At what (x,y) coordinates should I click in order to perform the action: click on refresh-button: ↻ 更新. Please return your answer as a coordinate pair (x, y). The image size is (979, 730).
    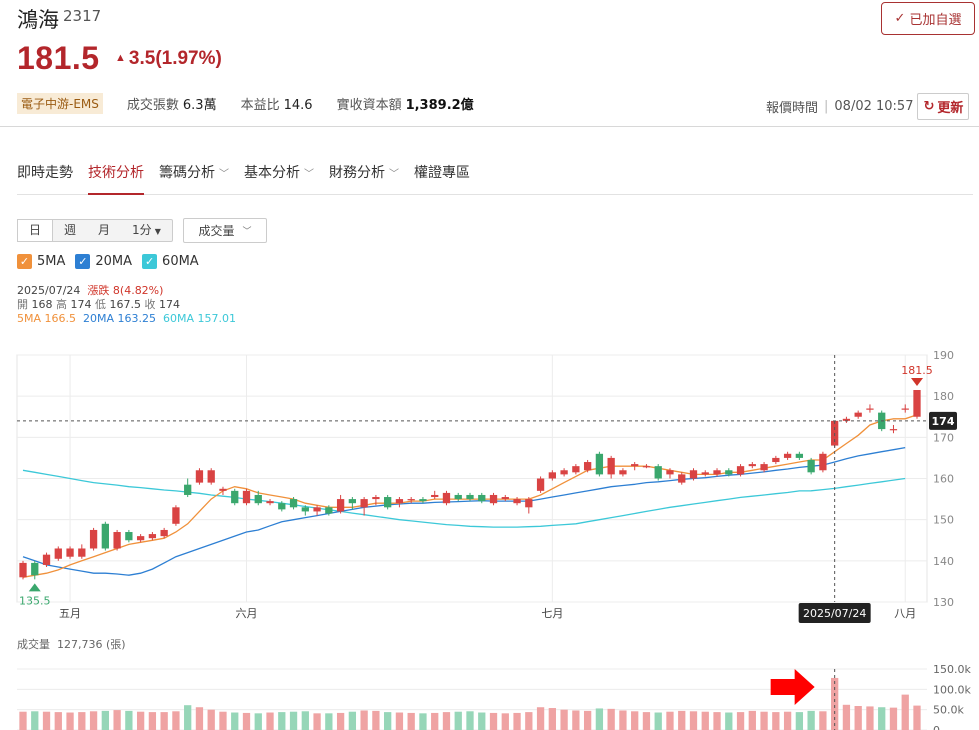
    Looking at the image, I should click on (943, 106).